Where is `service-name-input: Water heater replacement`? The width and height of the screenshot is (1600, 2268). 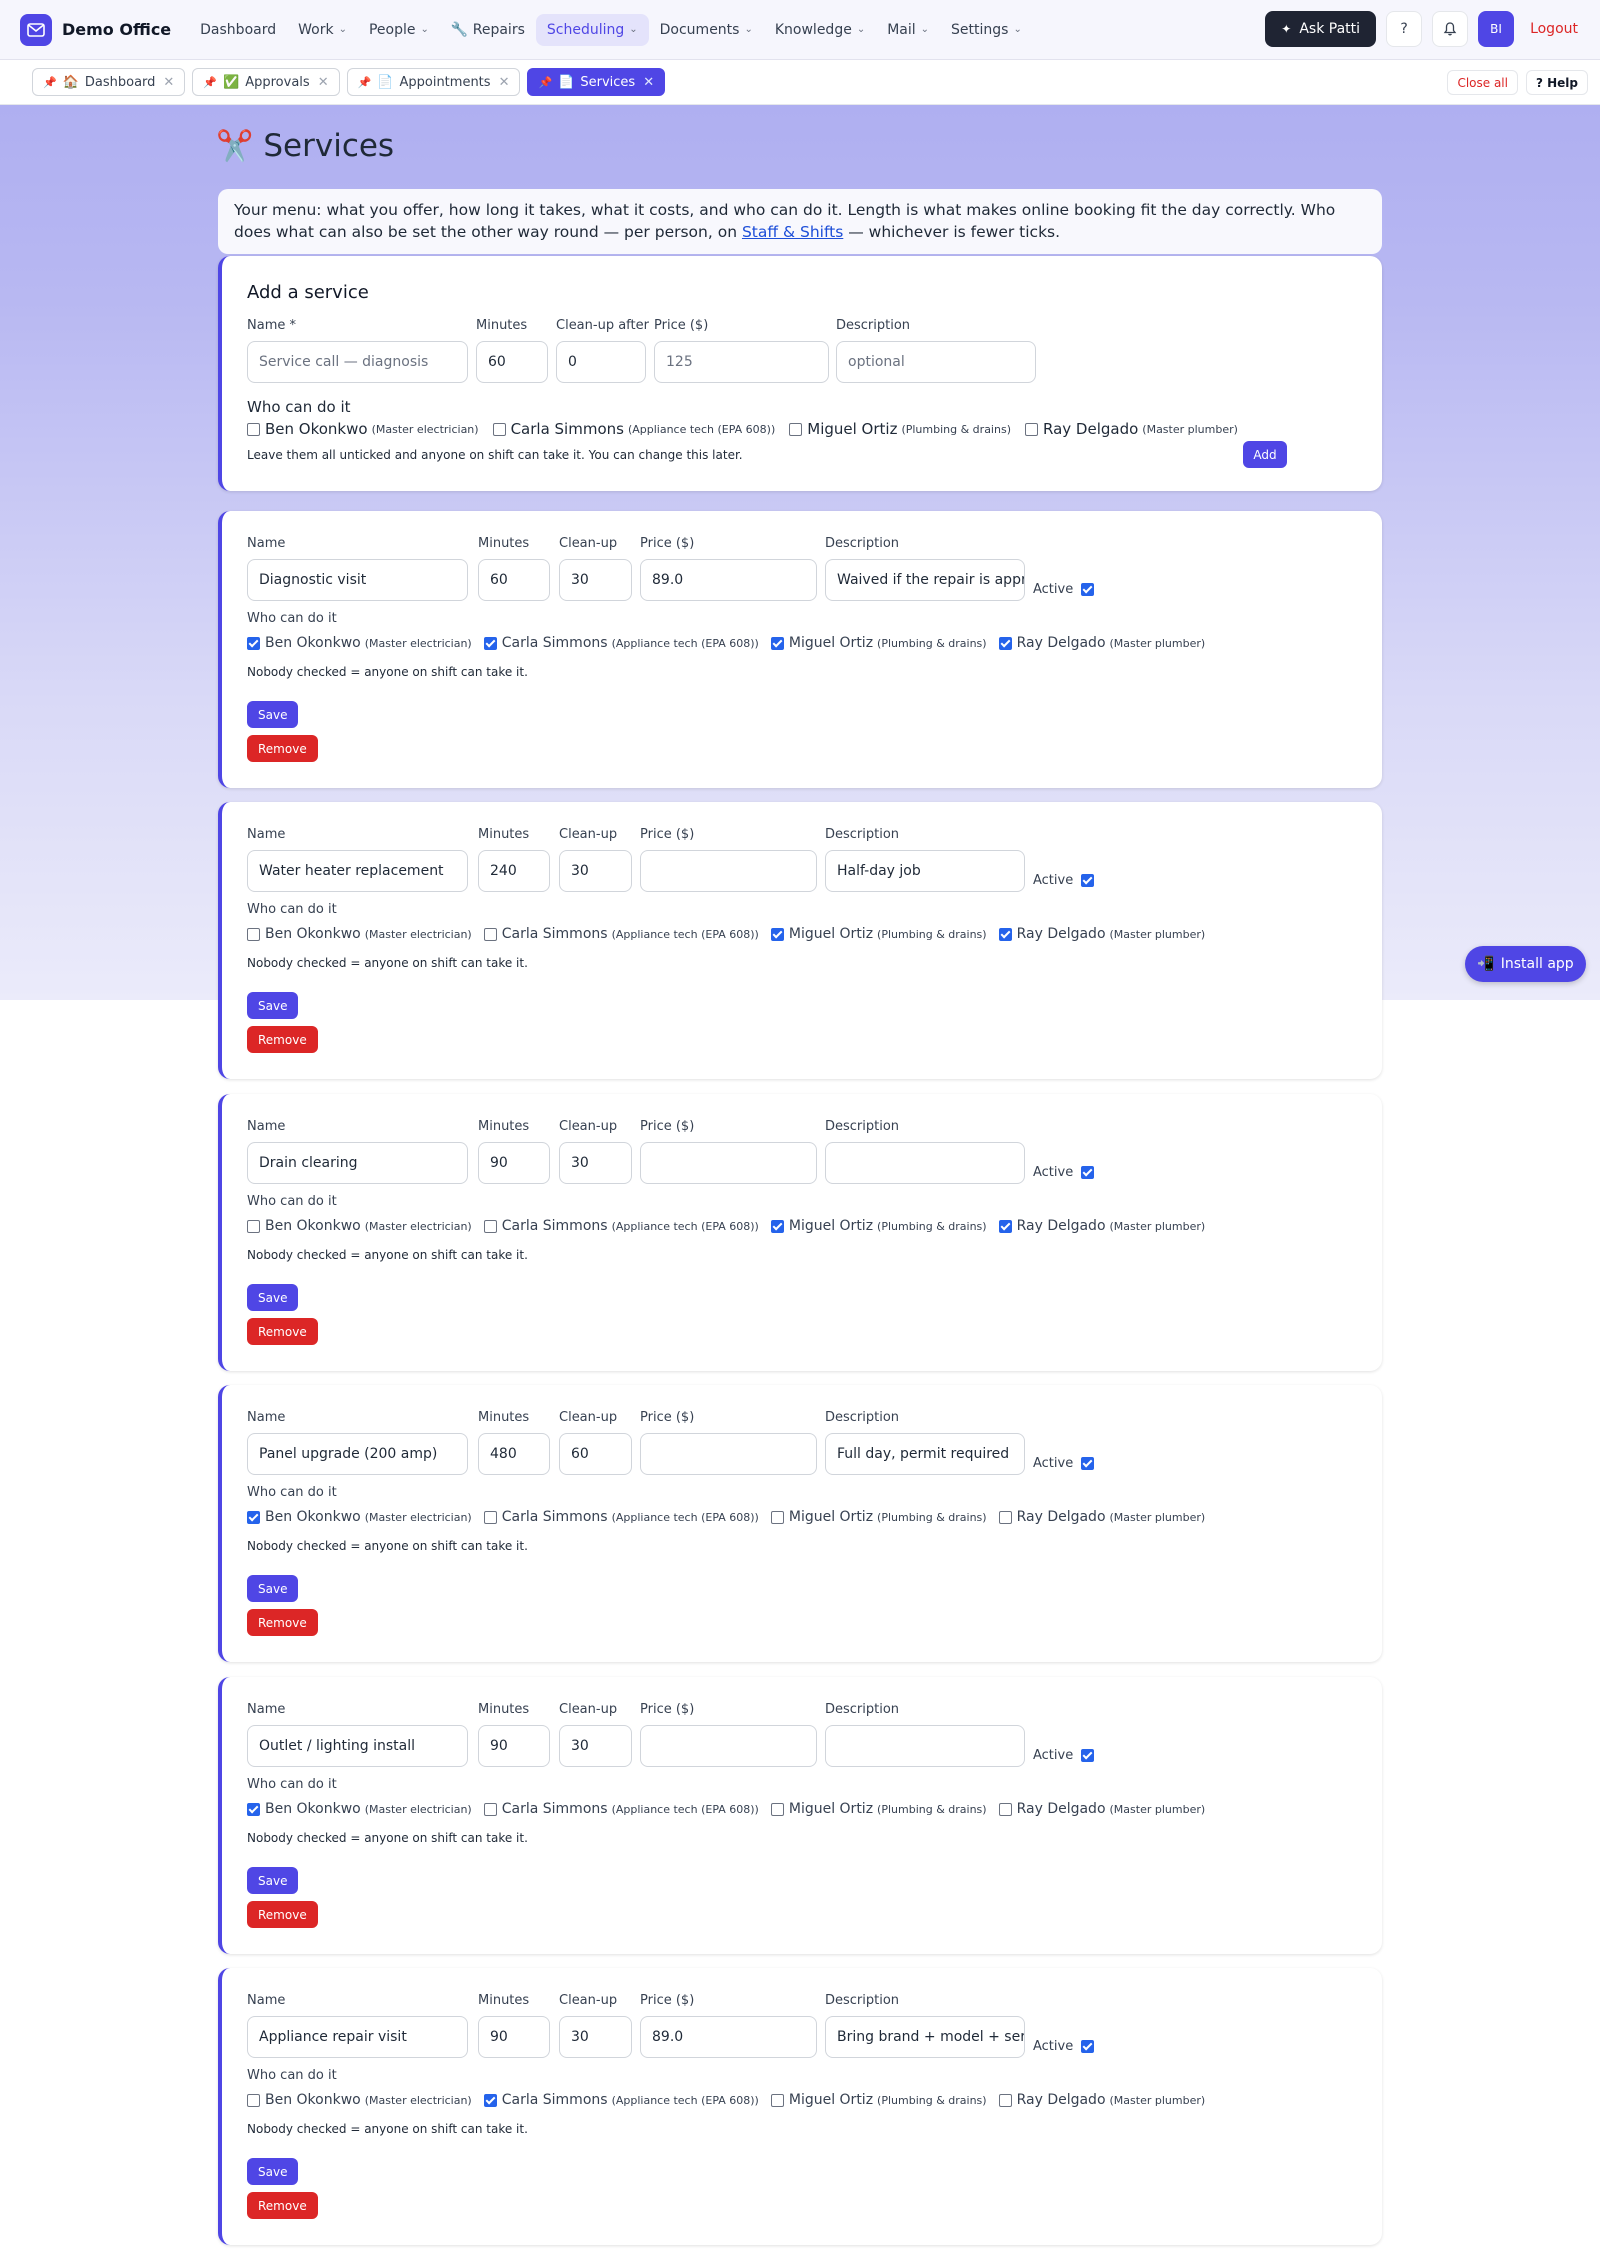 service-name-input: Water heater replacement is located at coordinates (357, 871).